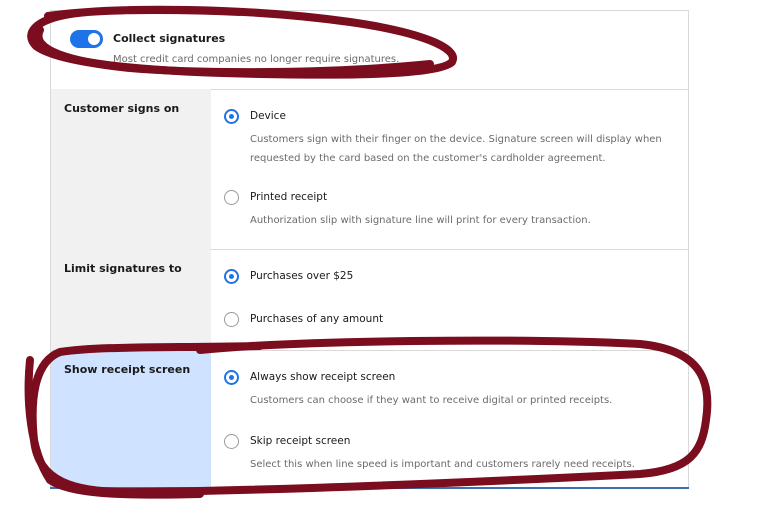 This screenshot has width=769, height=511. Describe the element at coordinates (131, 169) in the screenshot. I see `section-label-cell: Customer signs on` at that location.